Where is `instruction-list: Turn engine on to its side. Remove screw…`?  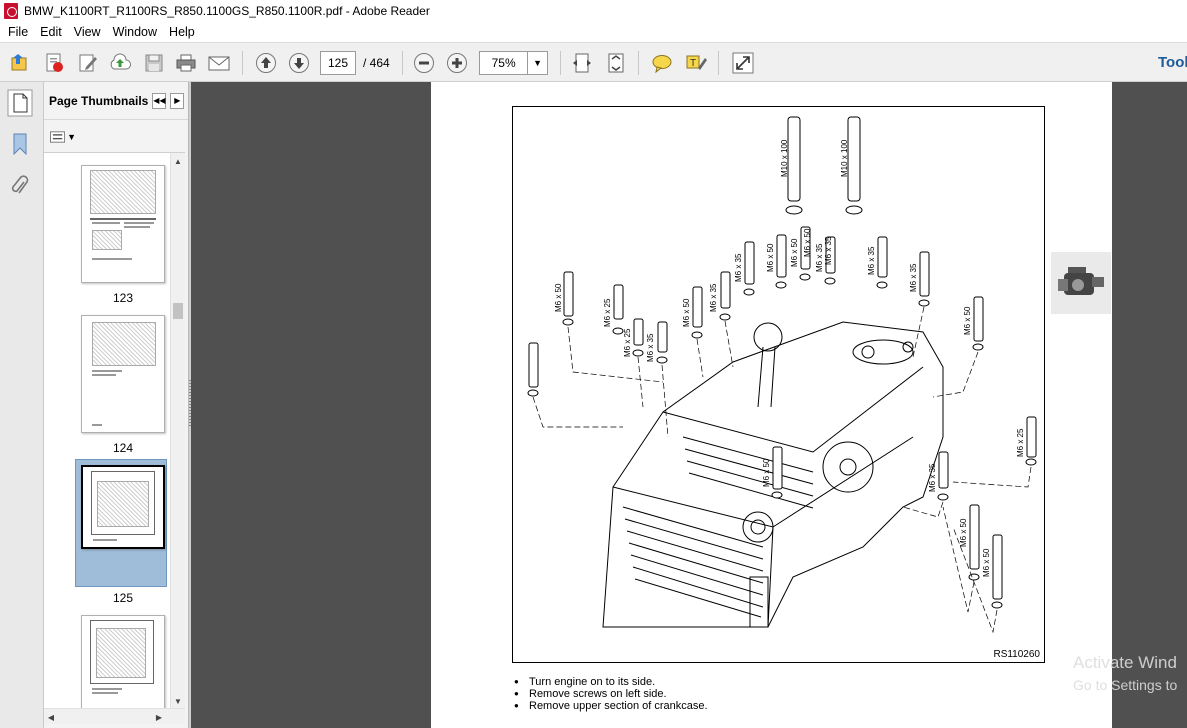 instruction-list: Turn engine on to its side. Remove screw… is located at coordinates (611, 694).